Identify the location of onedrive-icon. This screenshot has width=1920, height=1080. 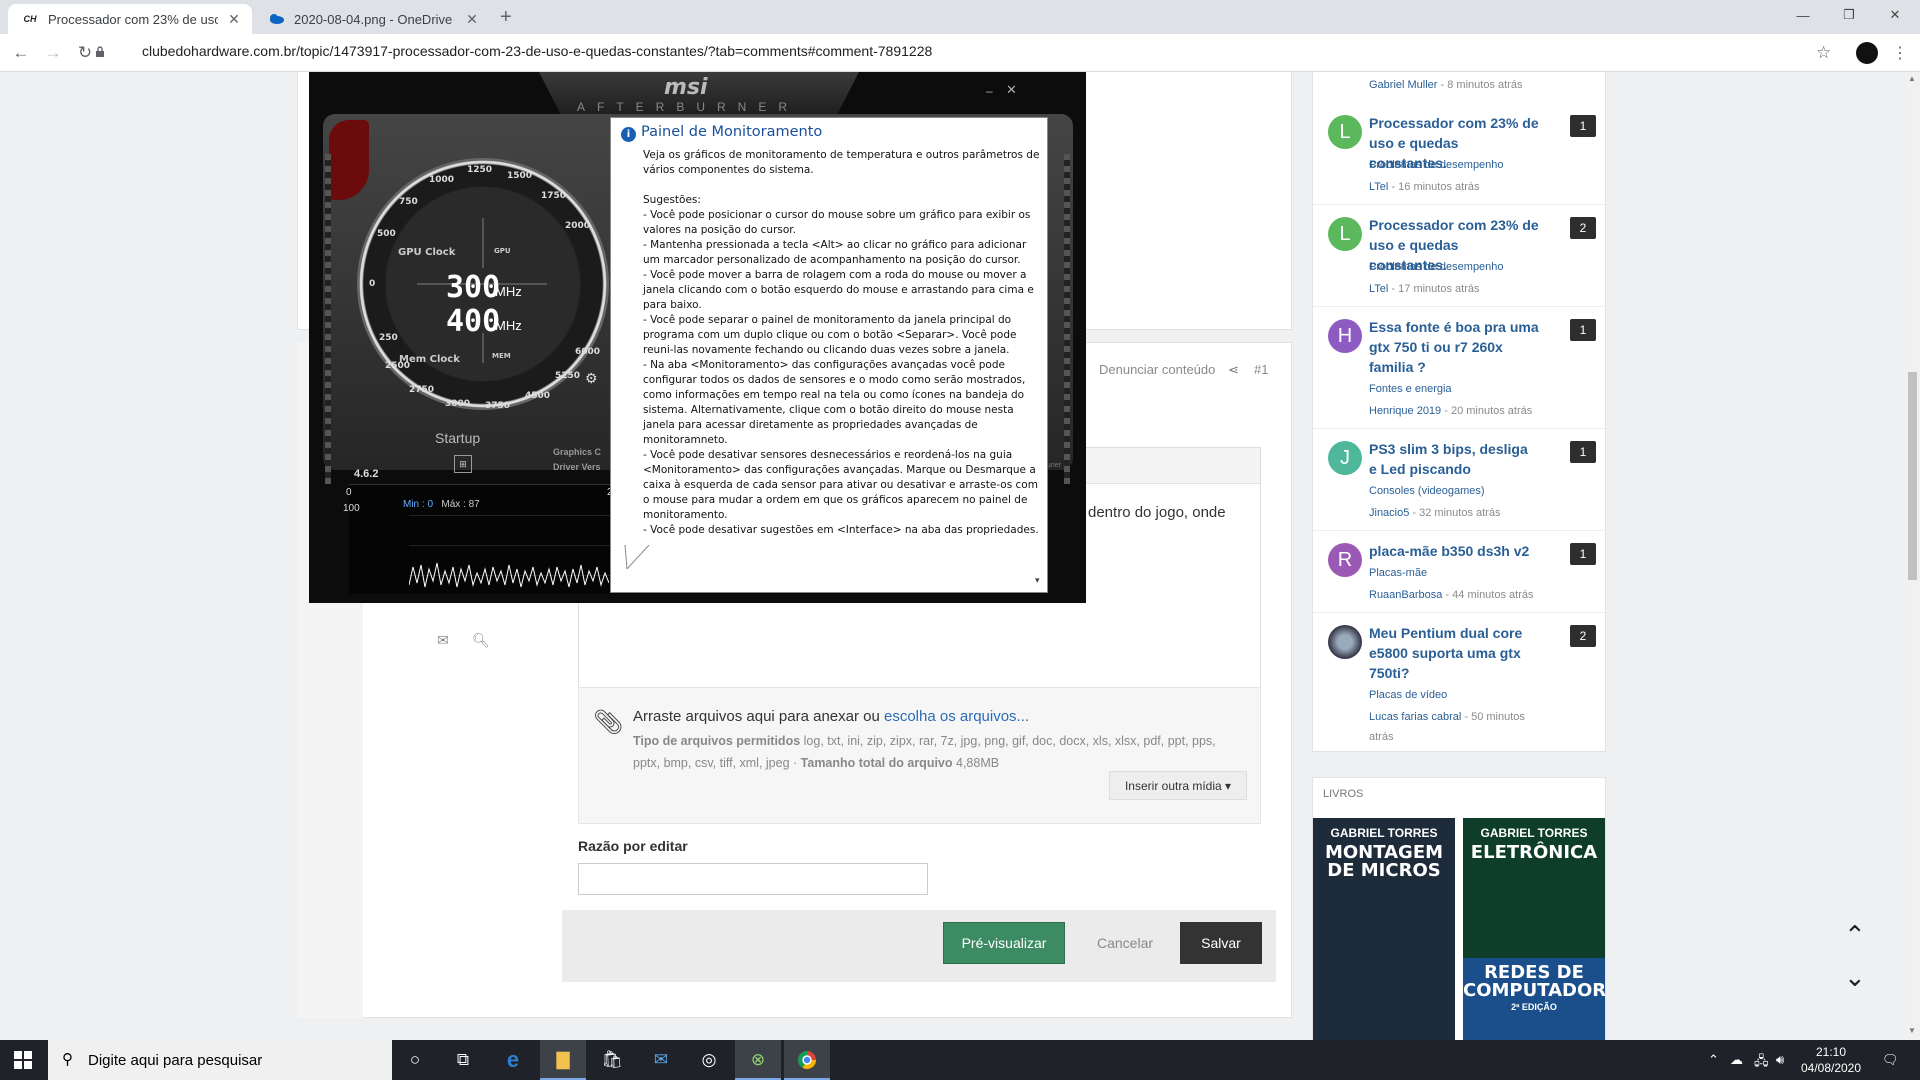
(276, 19).